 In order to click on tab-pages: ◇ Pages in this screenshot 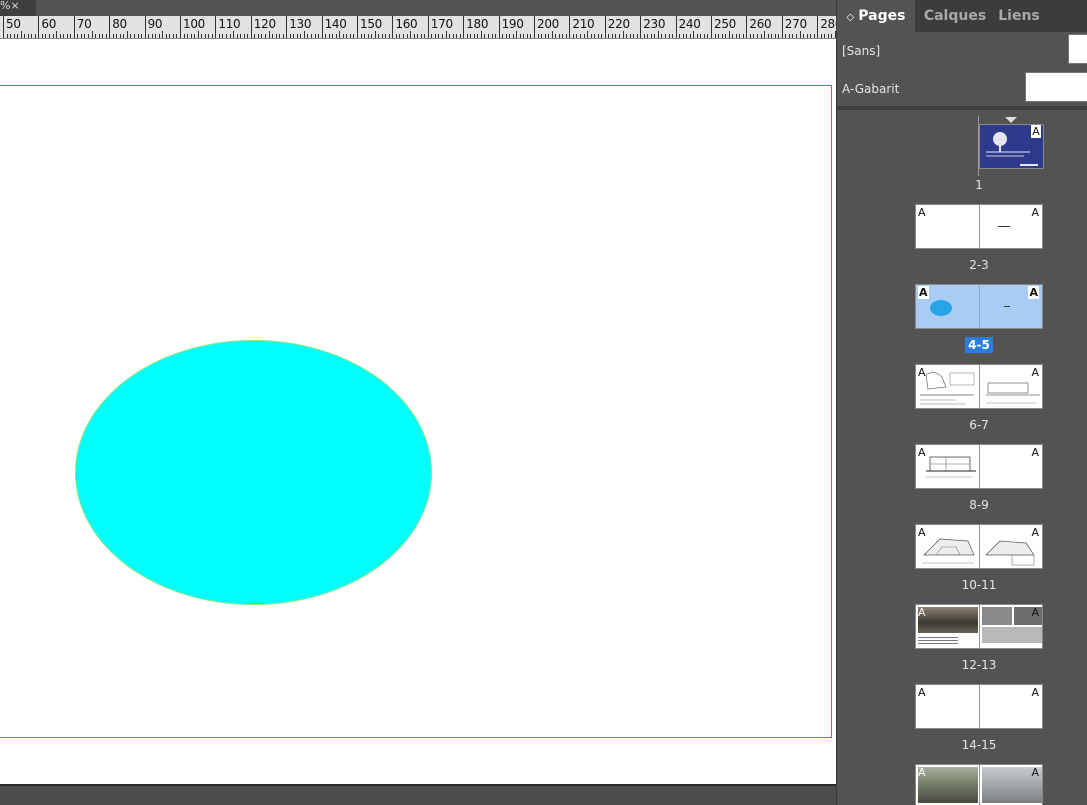, I will do `click(876, 16)`.